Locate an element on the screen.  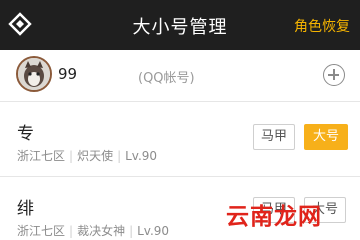
watermark-logo: 云南龙网 is located at coordinates (274, 216).